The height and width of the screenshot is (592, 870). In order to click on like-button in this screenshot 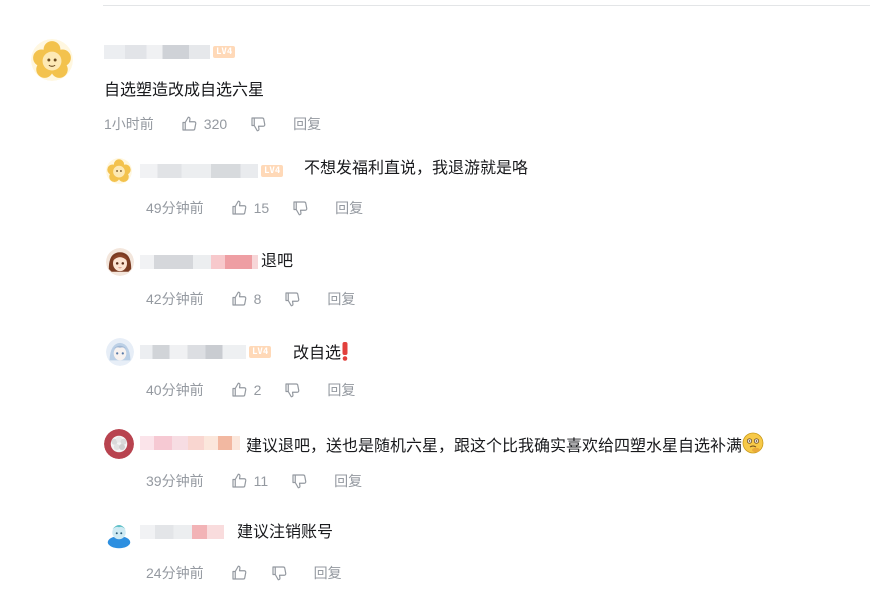, I will do `click(250, 573)`.